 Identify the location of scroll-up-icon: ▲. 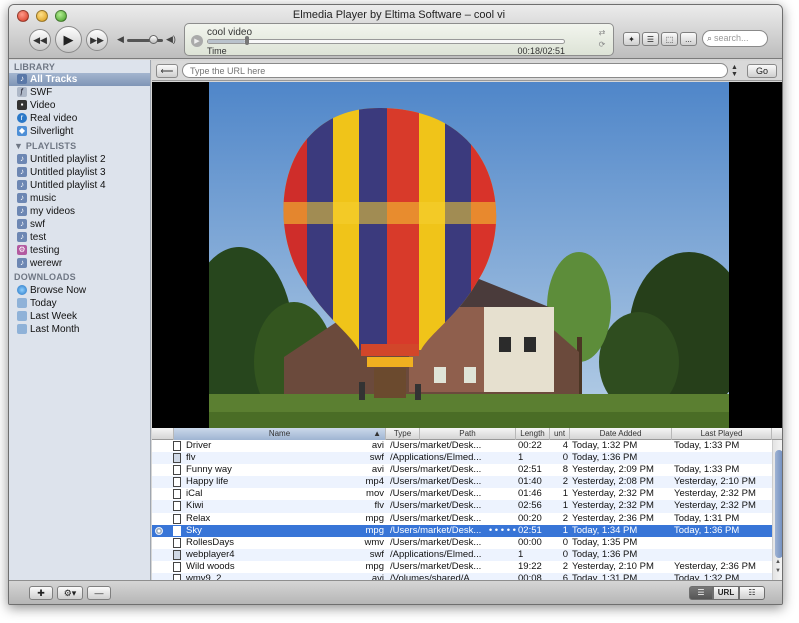
(778, 562).